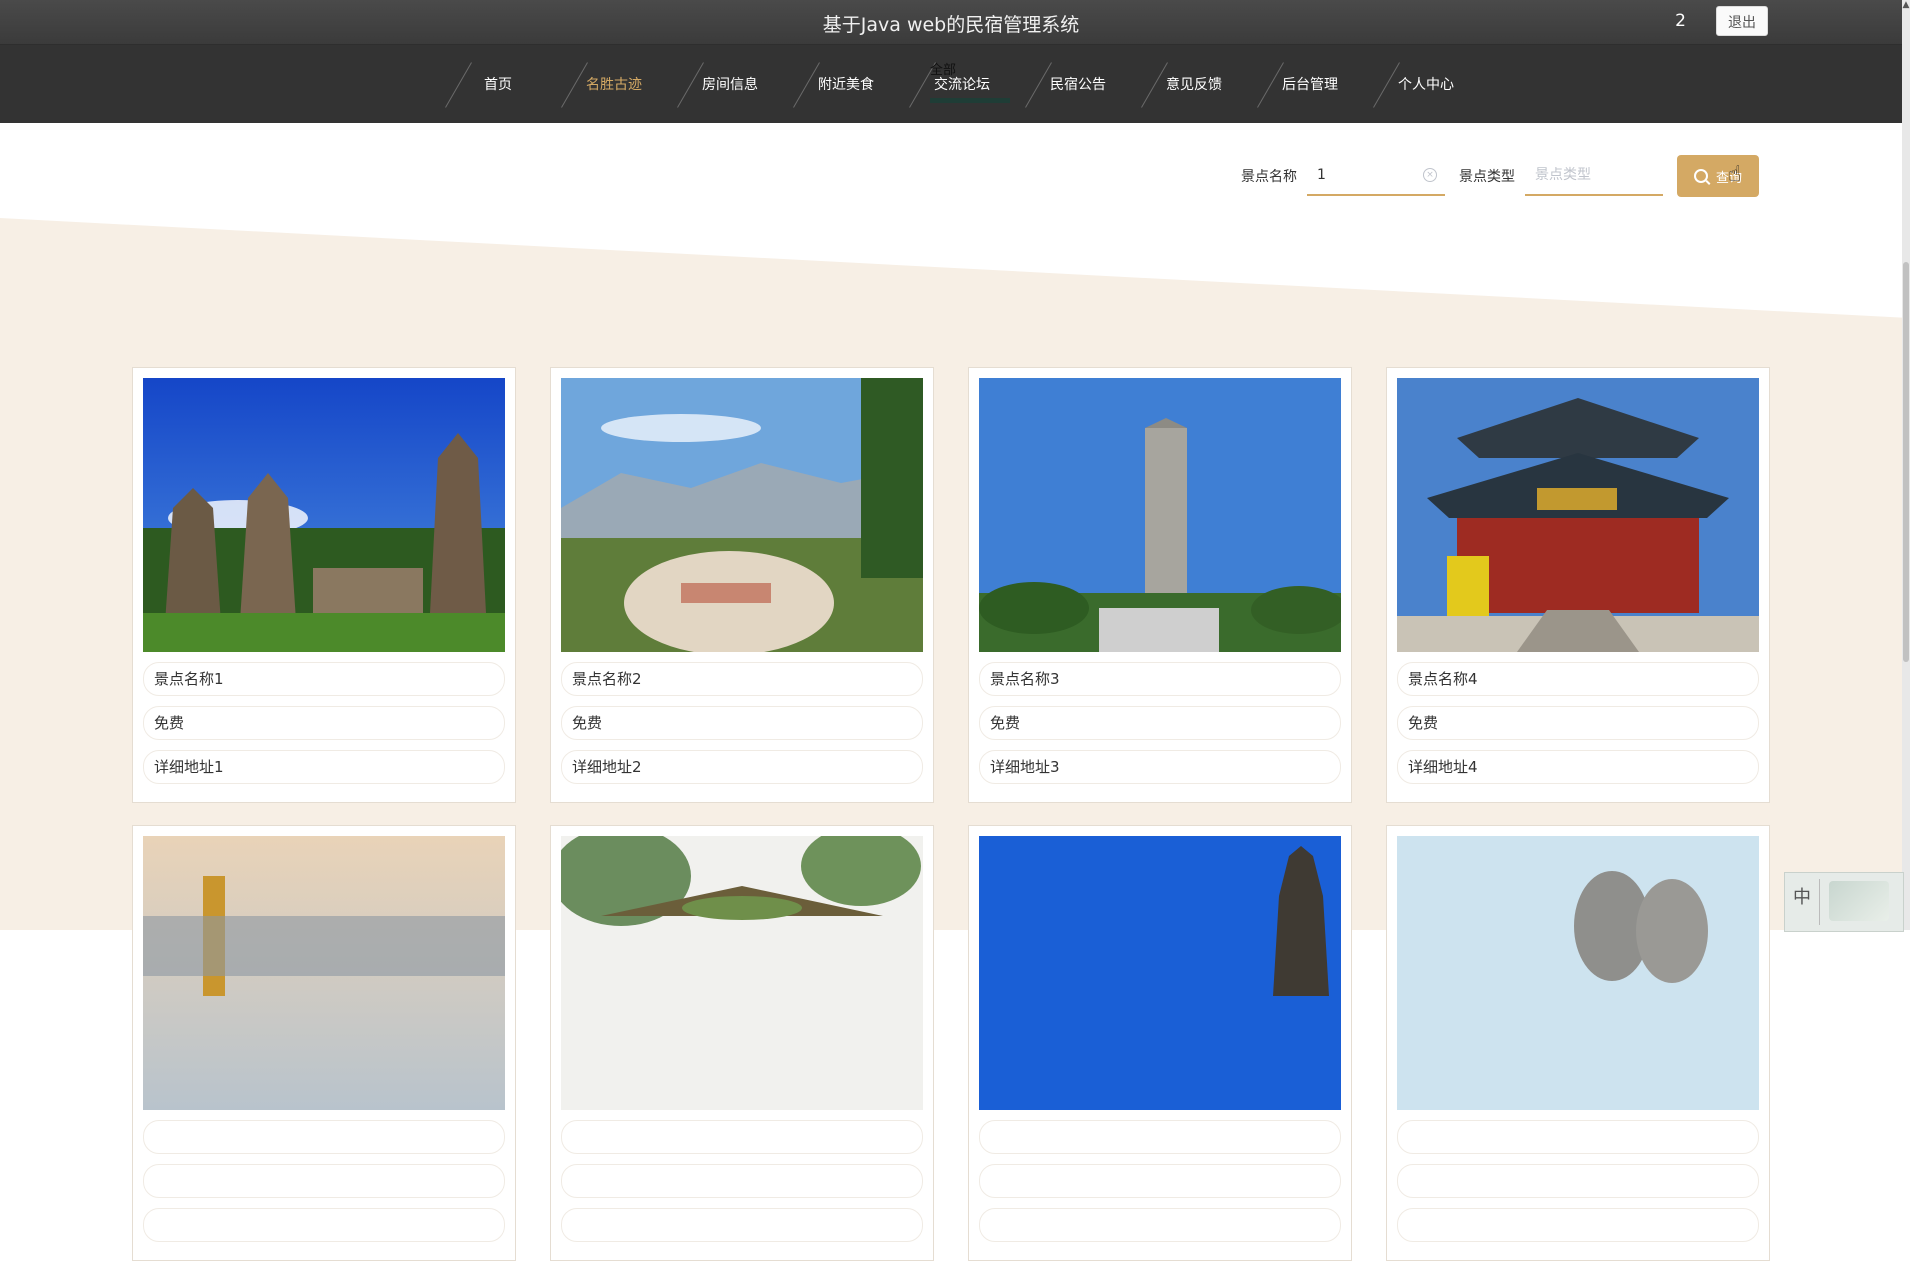  What do you see at coordinates (498, 84) in the screenshot?
I see `nav-item-home: 首页` at bounding box center [498, 84].